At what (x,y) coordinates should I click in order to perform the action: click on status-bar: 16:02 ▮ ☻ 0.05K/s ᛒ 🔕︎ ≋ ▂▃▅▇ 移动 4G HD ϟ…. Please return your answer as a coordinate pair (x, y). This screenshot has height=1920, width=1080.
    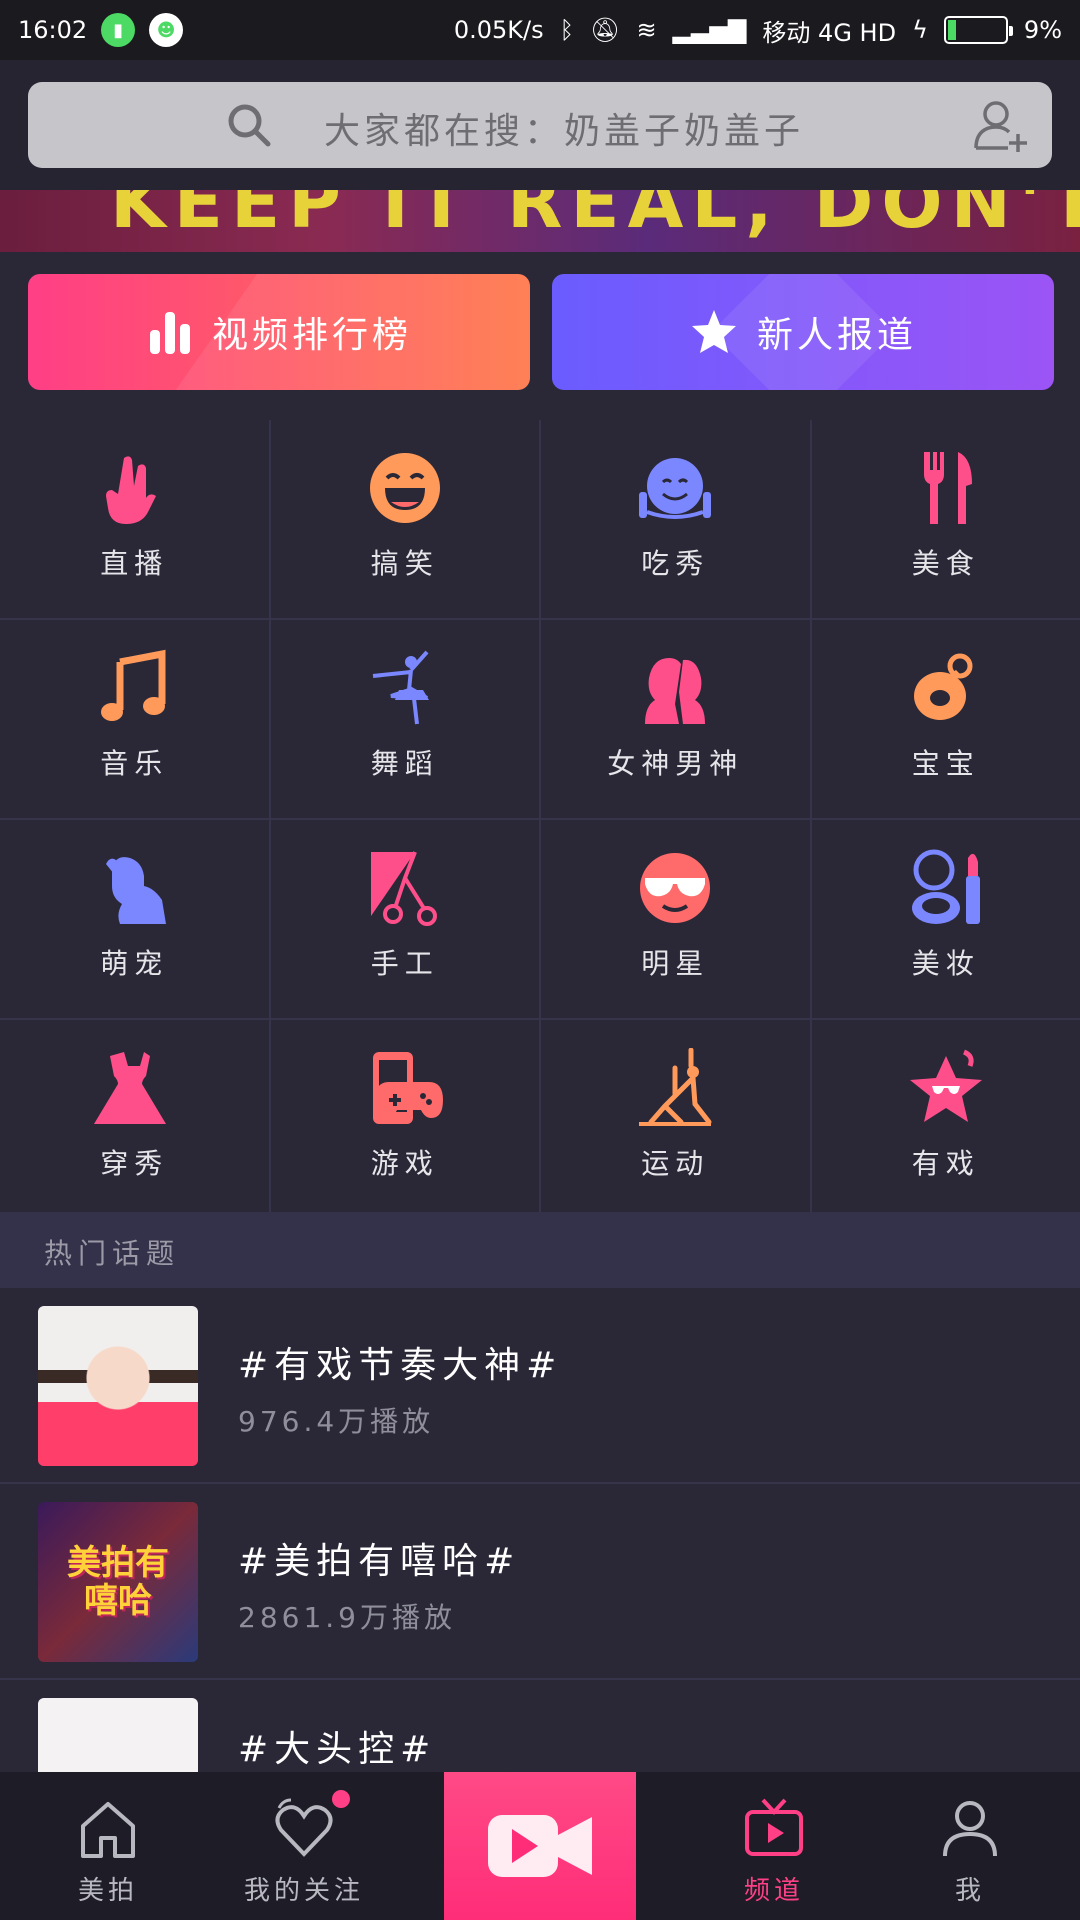
    Looking at the image, I should click on (540, 30).